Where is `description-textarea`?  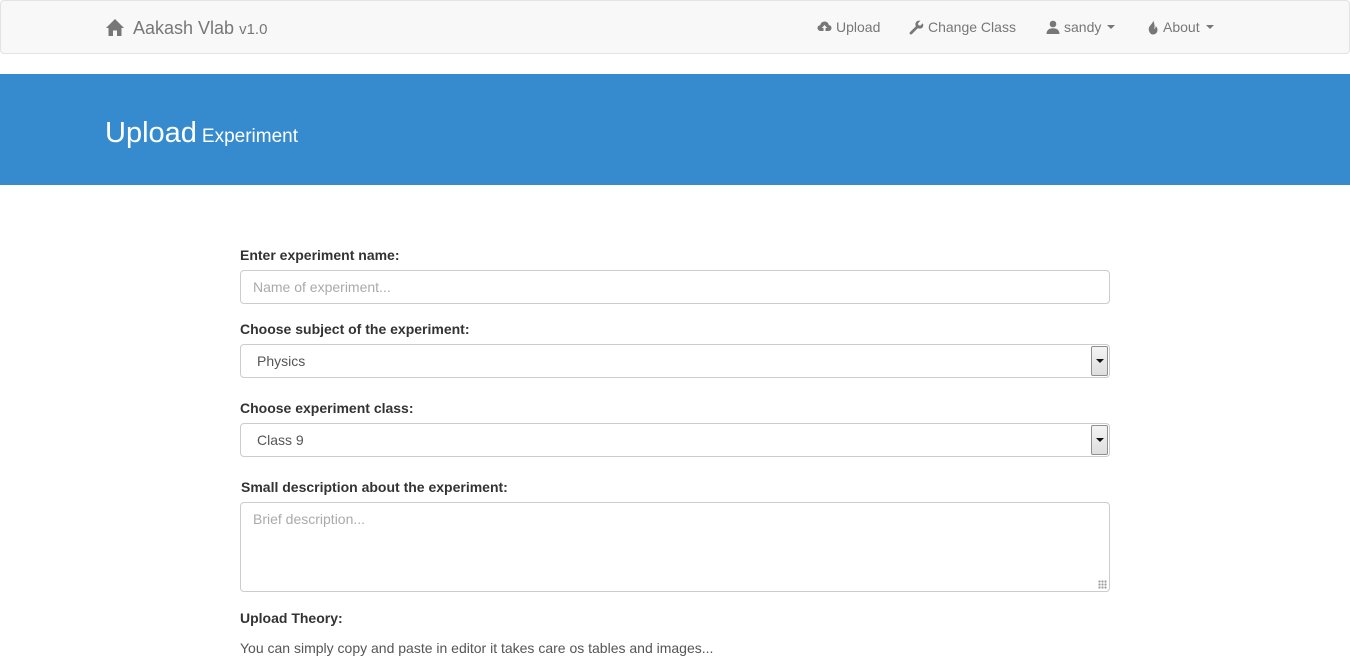 description-textarea is located at coordinates (675, 547).